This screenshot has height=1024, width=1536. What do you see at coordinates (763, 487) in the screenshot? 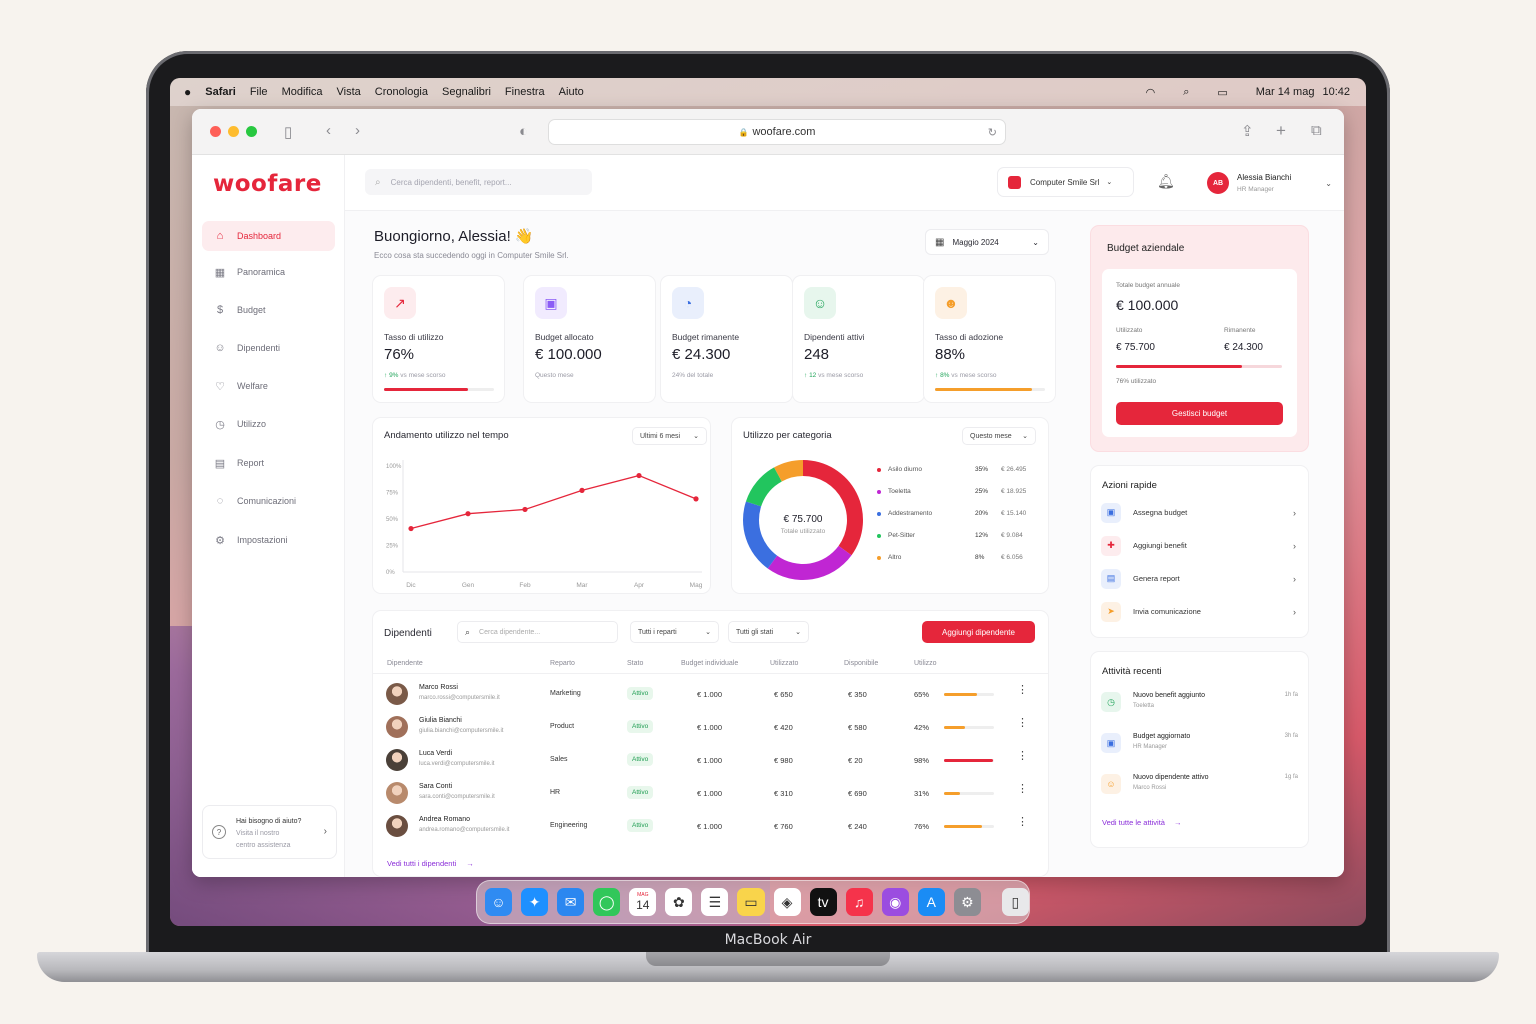
I see `donut-slice-pet-sitter` at bounding box center [763, 487].